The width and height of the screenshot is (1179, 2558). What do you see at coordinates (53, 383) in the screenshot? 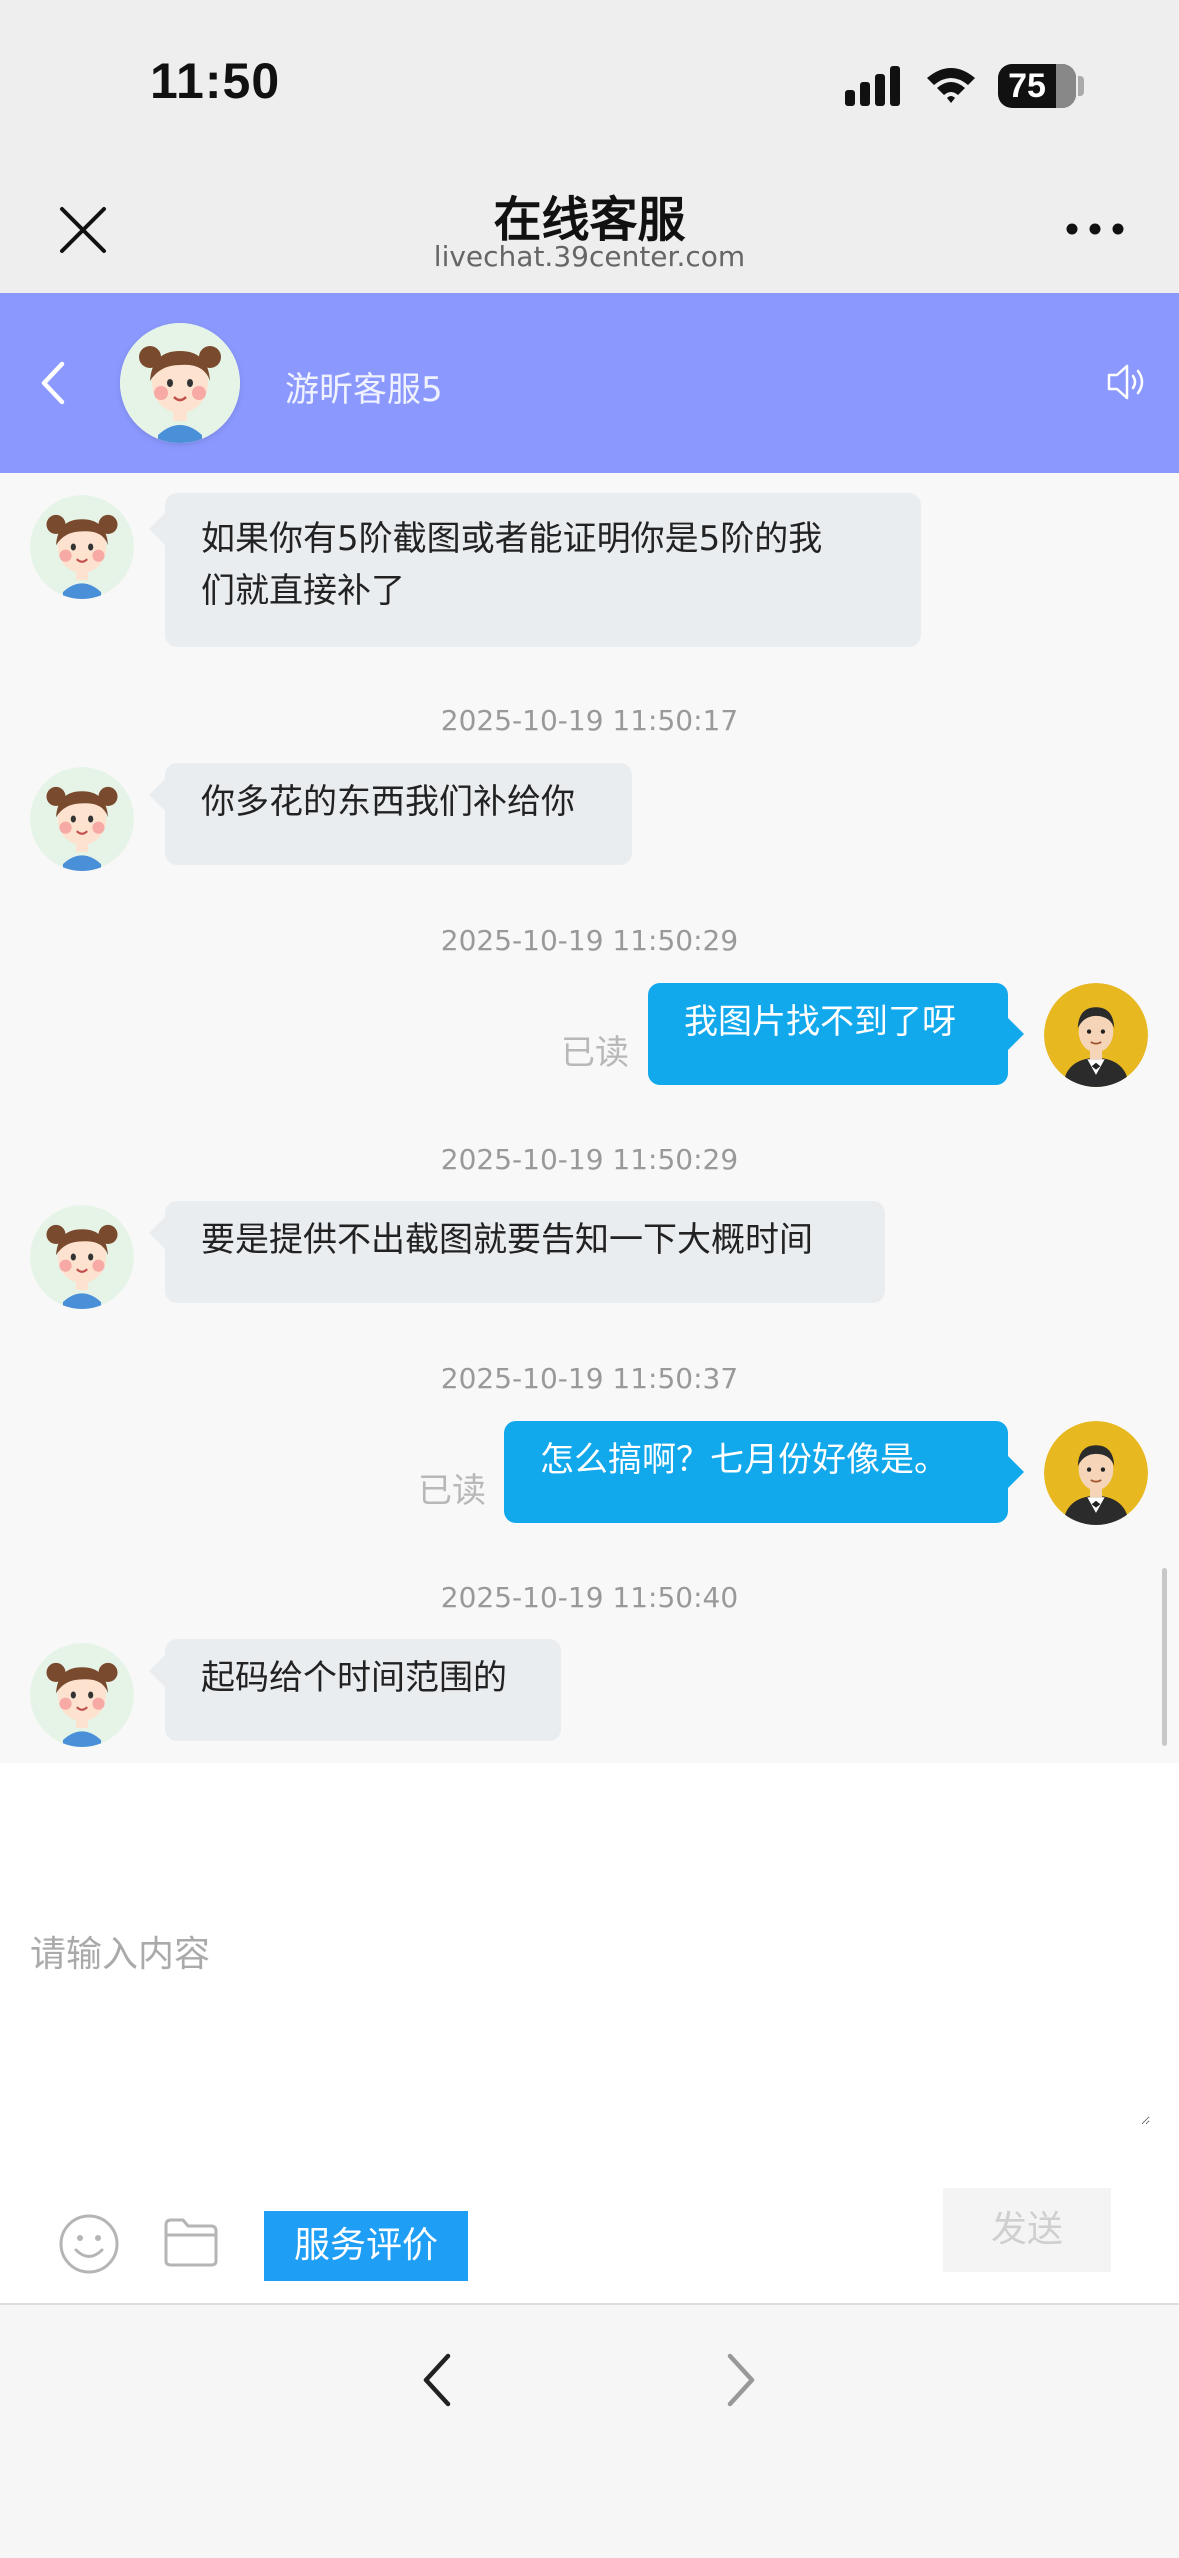
I see `back-icon` at bounding box center [53, 383].